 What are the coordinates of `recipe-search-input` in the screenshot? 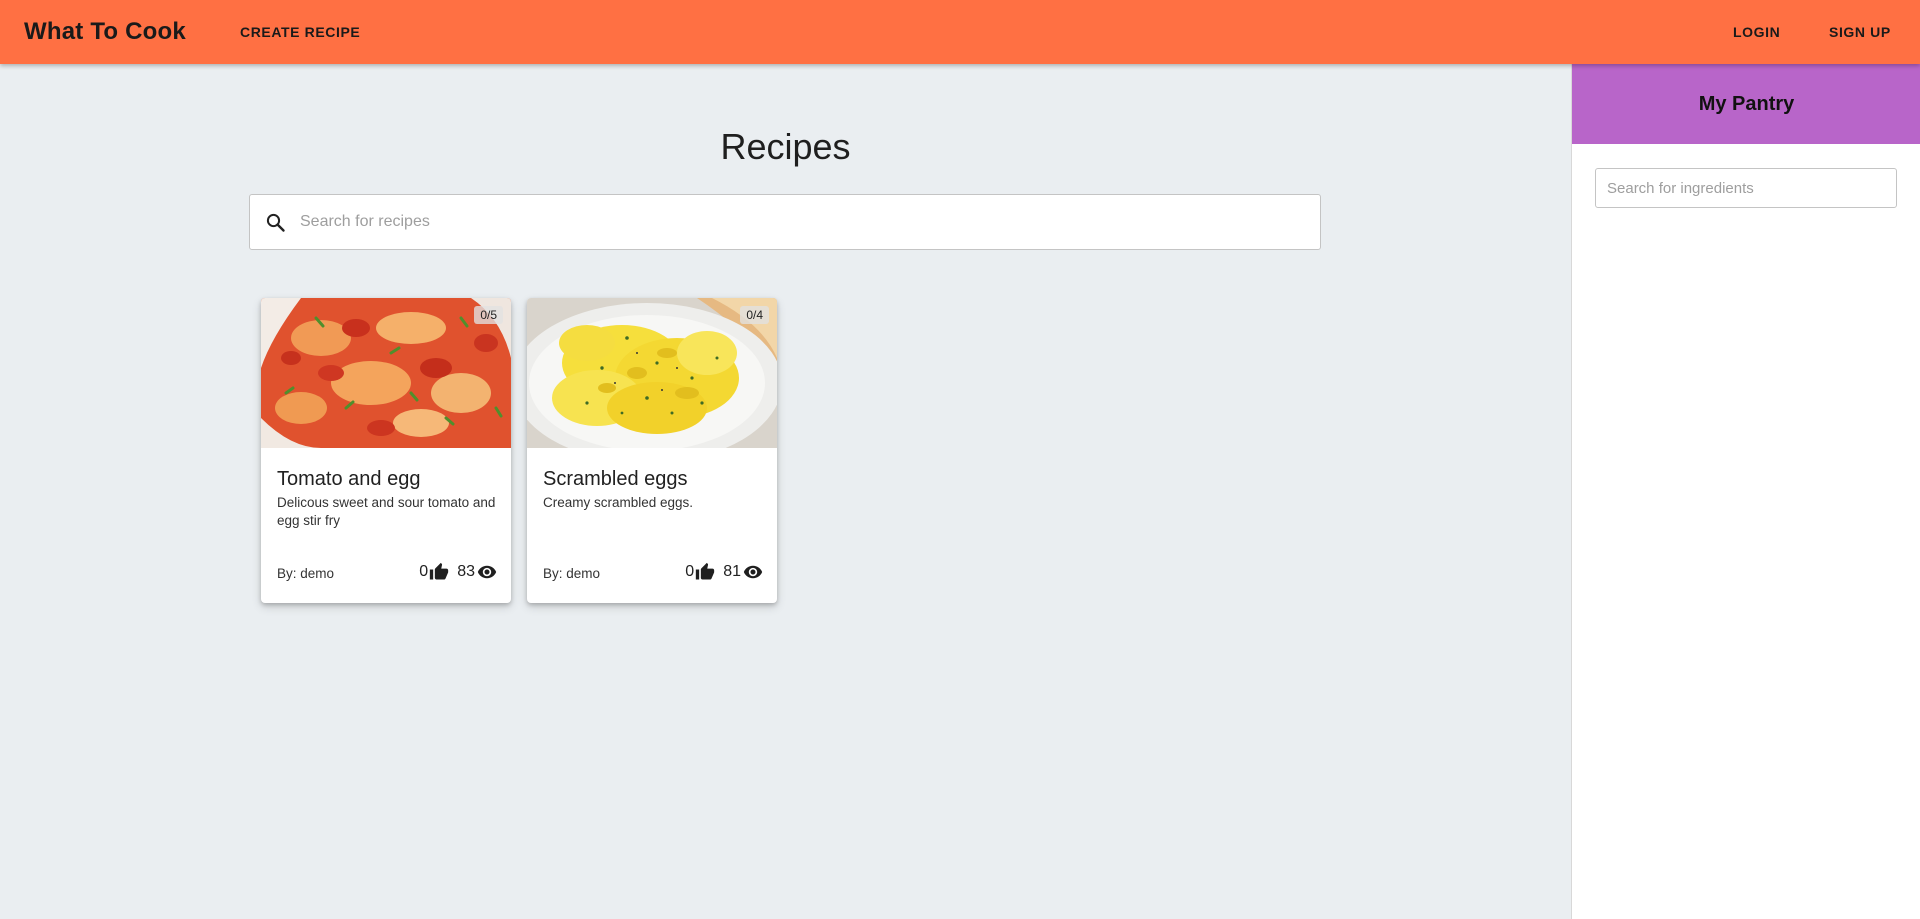 It's located at (800, 222).